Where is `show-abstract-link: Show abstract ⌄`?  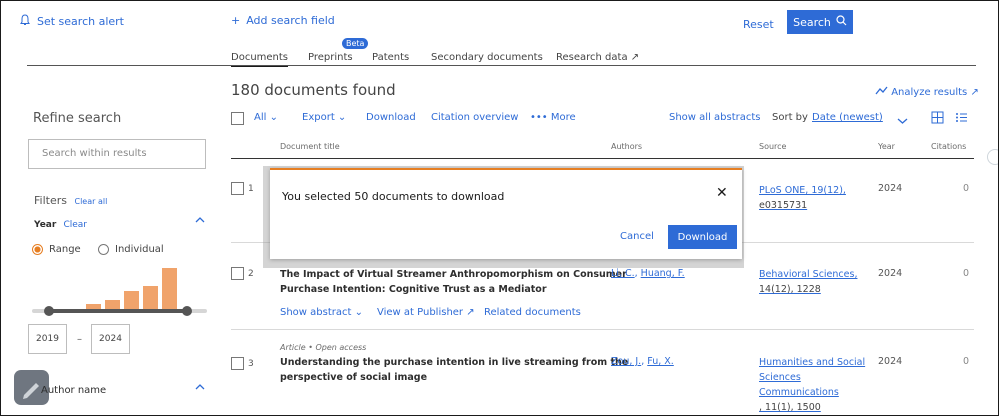
show-abstract-link: Show abstract ⌄ is located at coordinates (321, 312).